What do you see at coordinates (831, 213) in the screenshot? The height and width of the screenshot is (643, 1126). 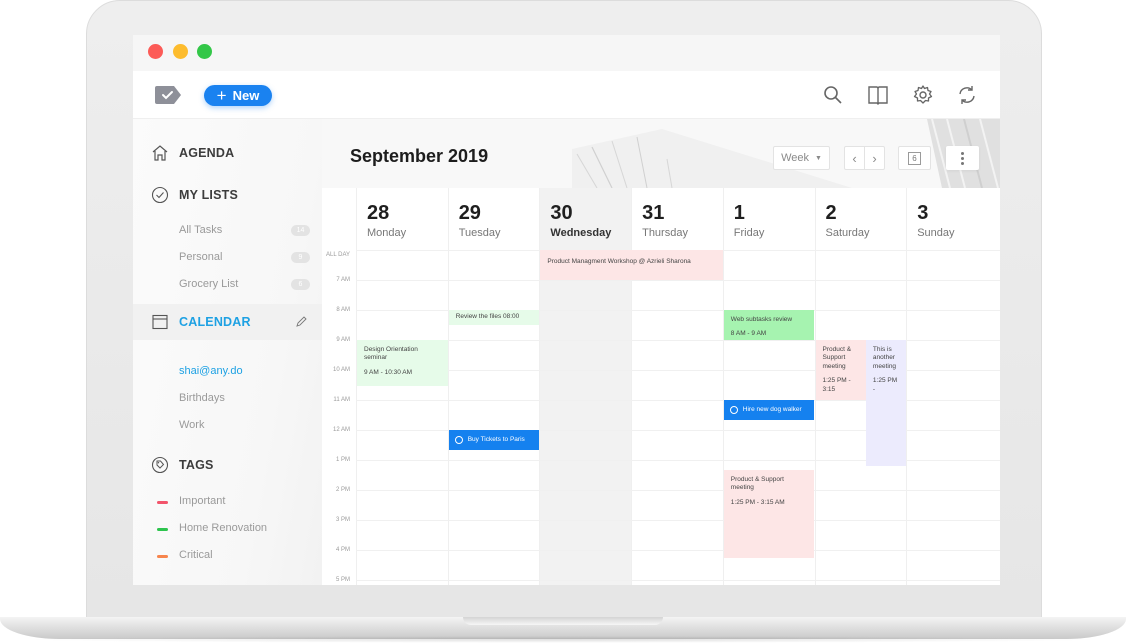 I see `day-number: 2` at bounding box center [831, 213].